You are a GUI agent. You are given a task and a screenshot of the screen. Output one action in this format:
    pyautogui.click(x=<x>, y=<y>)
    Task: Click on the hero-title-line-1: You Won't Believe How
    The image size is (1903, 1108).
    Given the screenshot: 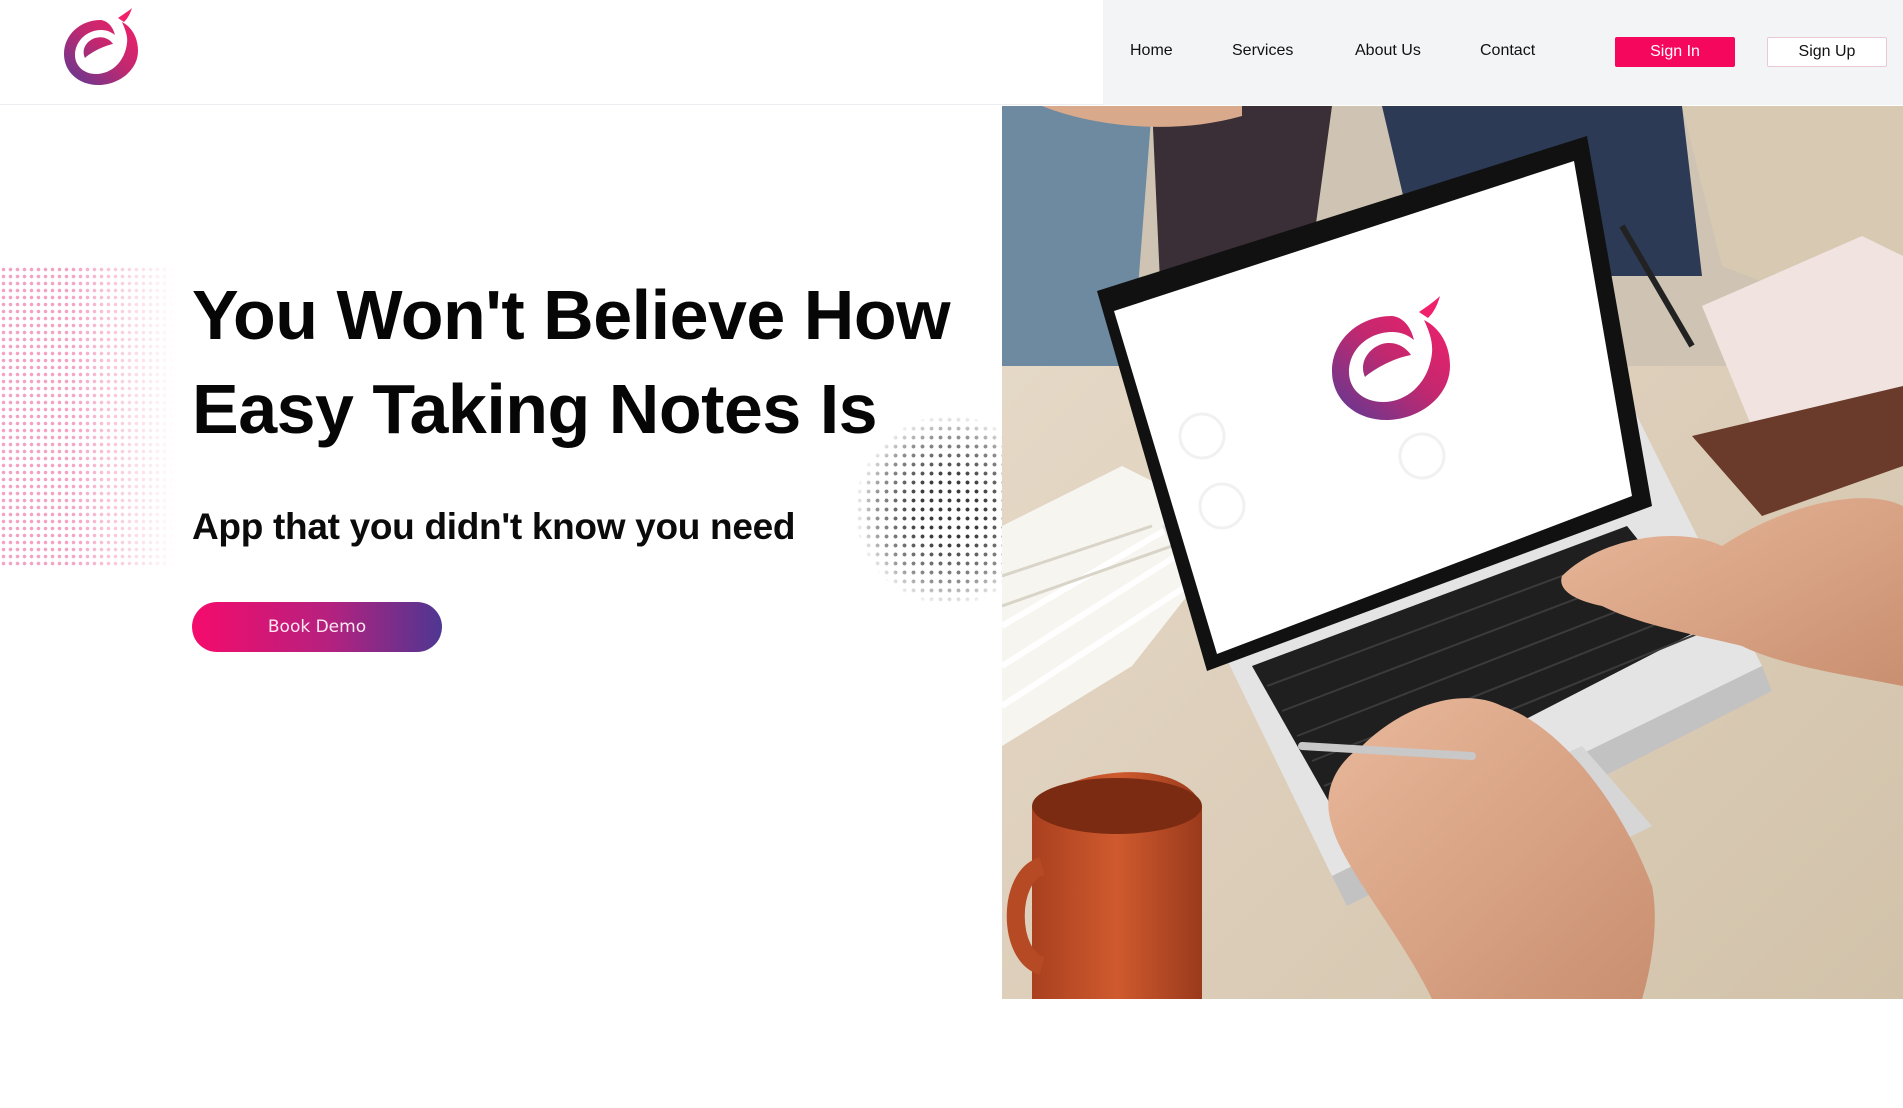 What is the action you would take?
    pyautogui.click(x=571, y=315)
    